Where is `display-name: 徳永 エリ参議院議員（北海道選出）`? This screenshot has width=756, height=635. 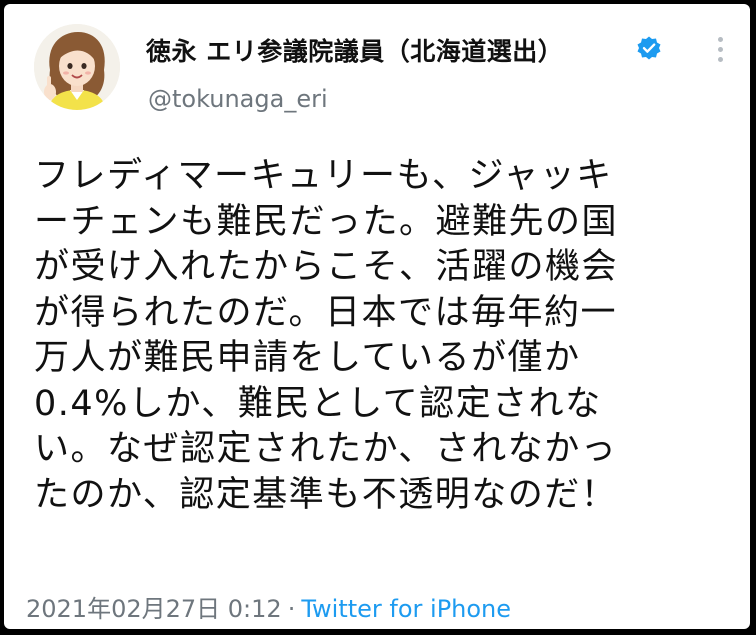 display-name: 徳永 エリ参議院議員（北海道選出） is located at coordinates (354, 50).